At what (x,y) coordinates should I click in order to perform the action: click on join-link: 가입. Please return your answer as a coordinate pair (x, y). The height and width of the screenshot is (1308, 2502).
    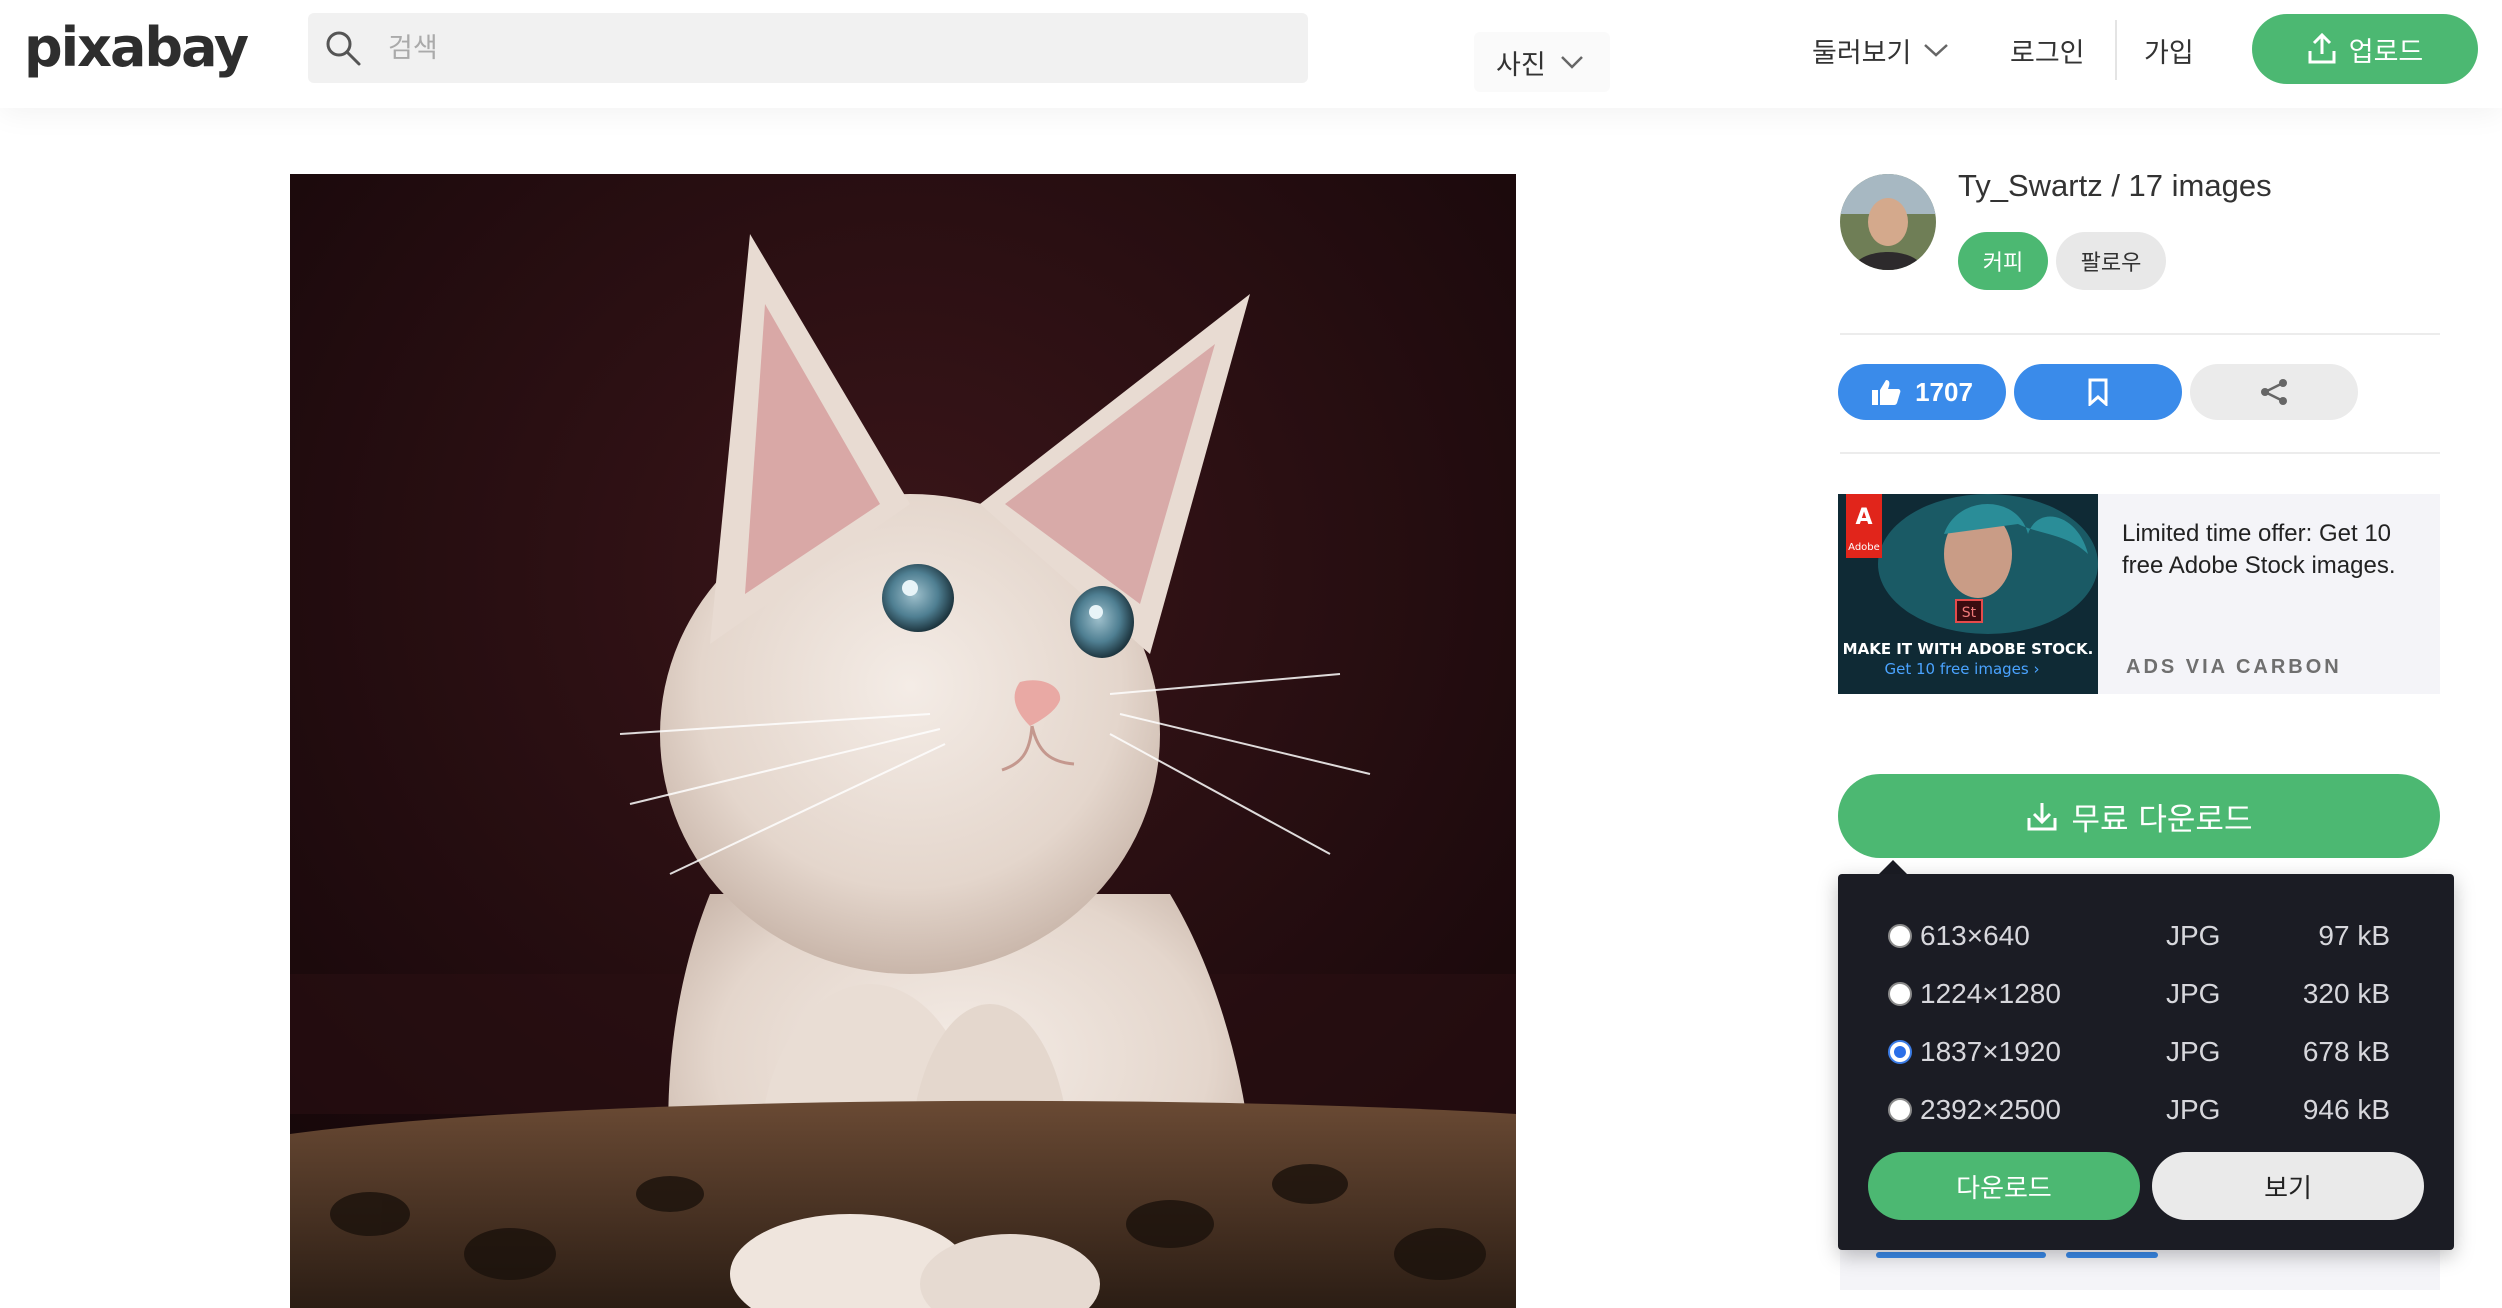
    Looking at the image, I should click on (2169, 50).